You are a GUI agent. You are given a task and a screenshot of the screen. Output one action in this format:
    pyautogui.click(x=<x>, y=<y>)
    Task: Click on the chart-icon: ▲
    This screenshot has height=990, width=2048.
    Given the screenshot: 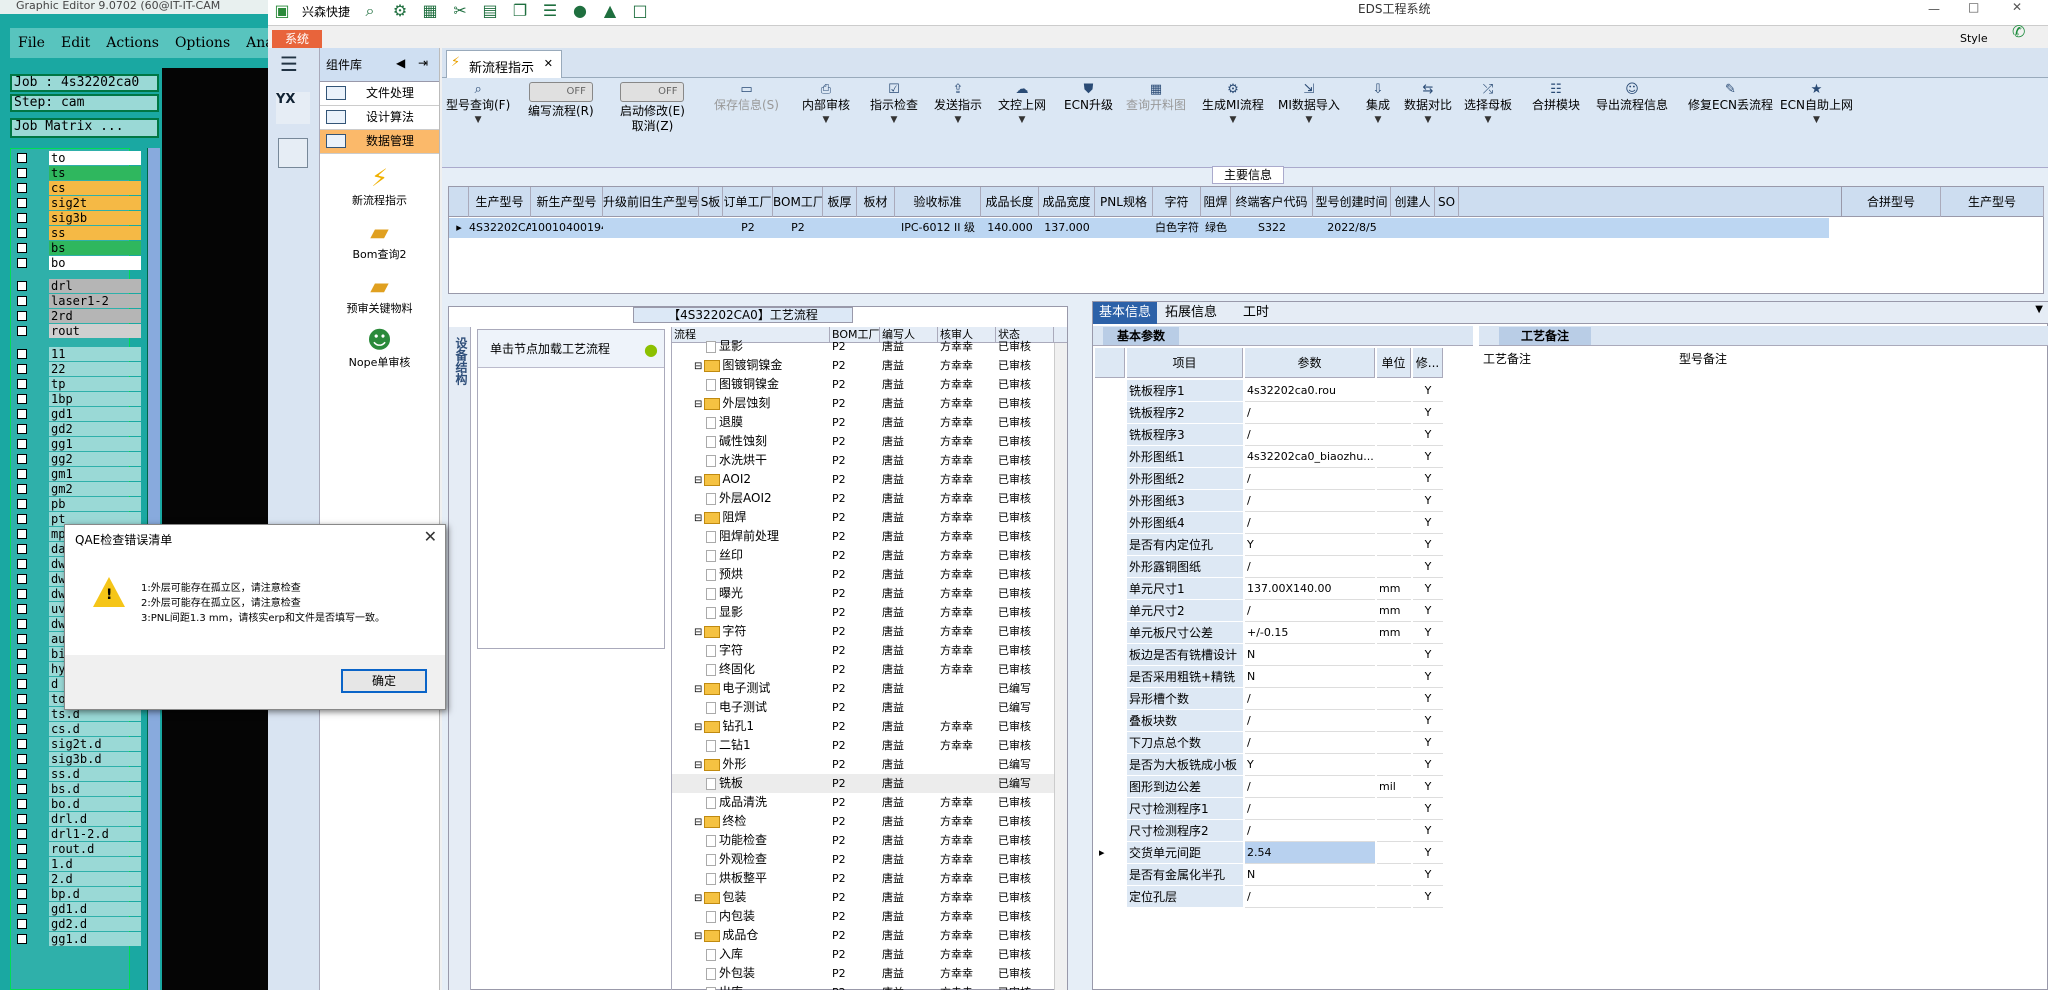 What is the action you would take?
    pyautogui.click(x=610, y=11)
    